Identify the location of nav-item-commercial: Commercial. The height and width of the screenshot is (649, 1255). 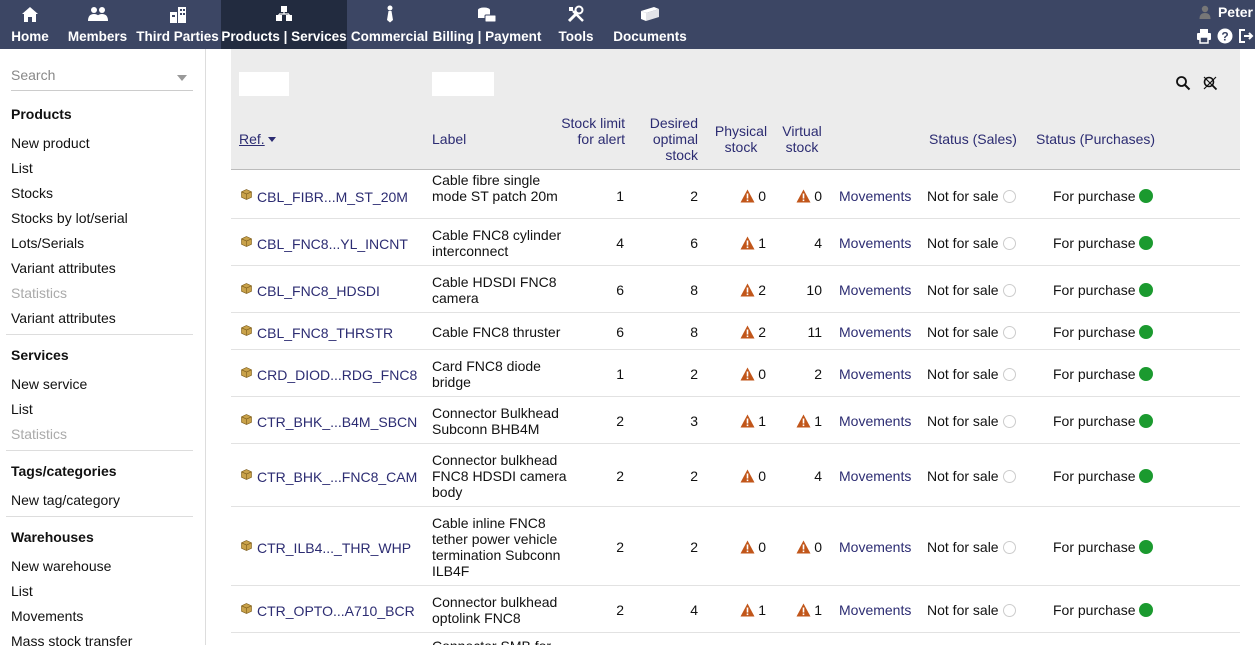
(389, 24).